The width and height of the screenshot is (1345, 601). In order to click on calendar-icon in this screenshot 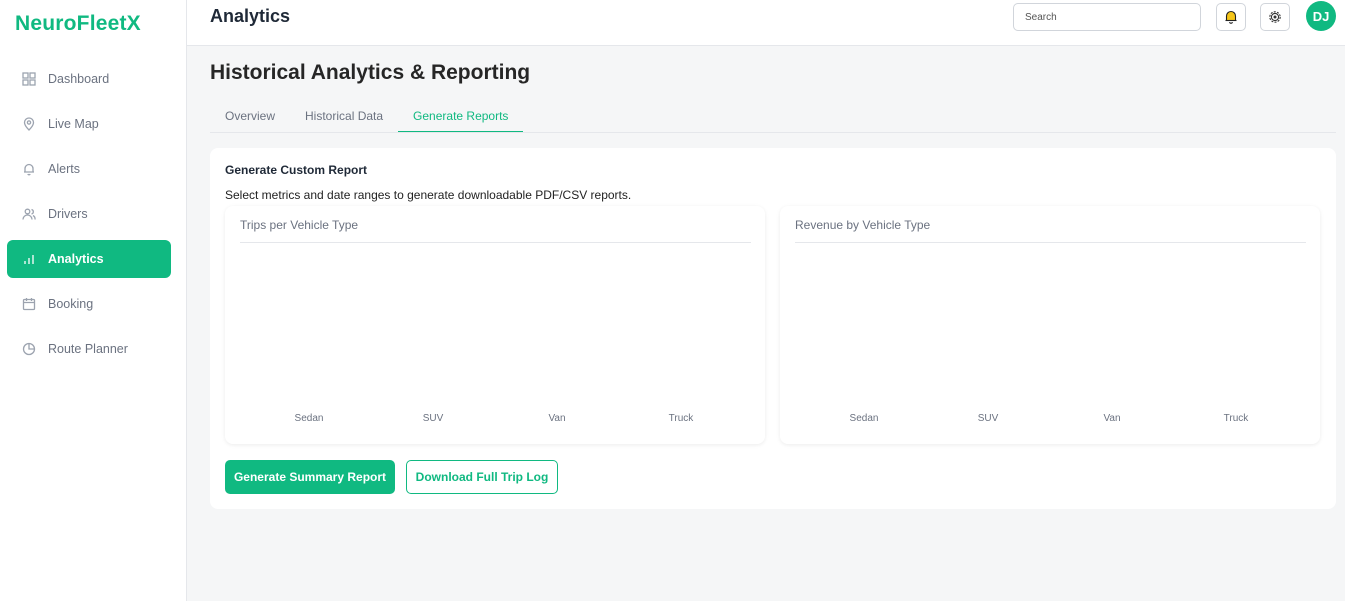, I will do `click(29, 304)`.